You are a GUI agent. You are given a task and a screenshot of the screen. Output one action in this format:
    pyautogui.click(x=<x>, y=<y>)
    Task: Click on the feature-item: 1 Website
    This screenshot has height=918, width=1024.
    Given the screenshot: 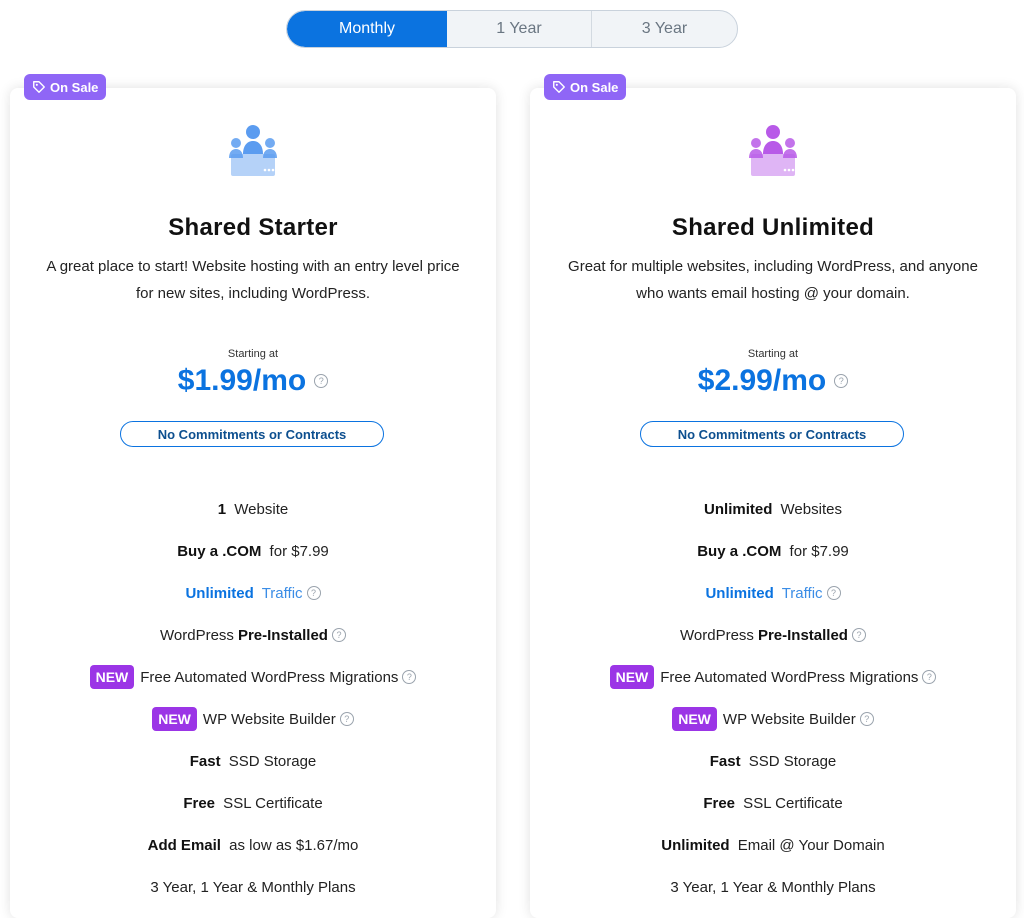 What is the action you would take?
    pyautogui.click(x=253, y=509)
    